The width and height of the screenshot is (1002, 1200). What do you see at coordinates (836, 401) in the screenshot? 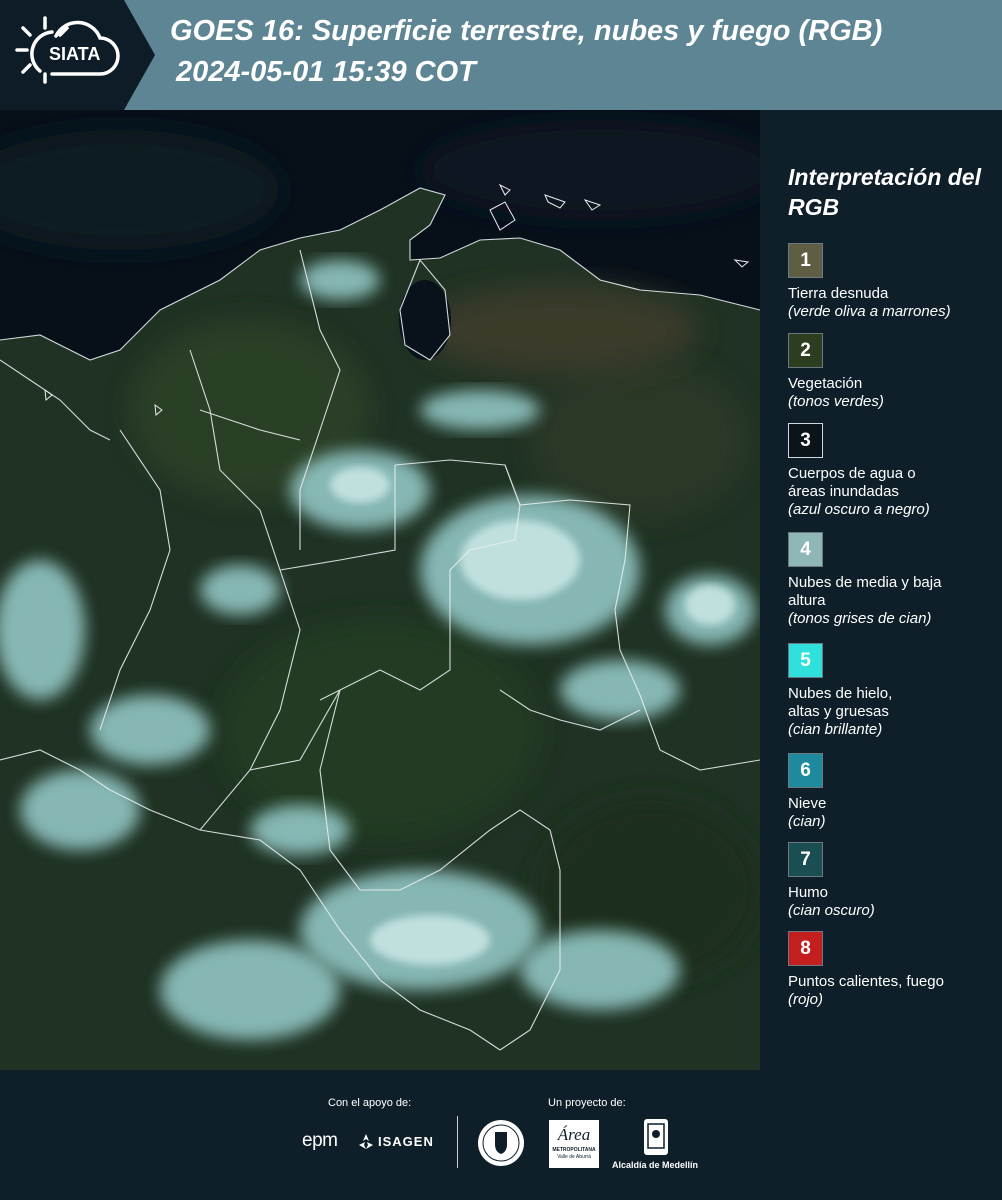
I see `legend-desc: (tonos verdes)` at bounding box center [836, 401].